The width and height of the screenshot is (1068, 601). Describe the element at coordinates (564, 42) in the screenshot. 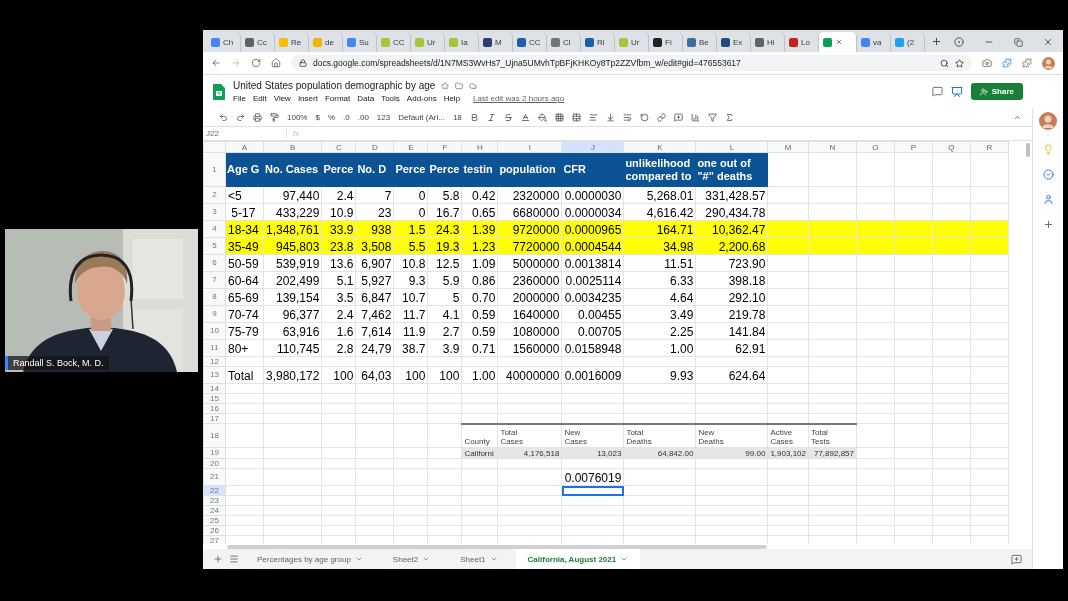

I see `browser-tab: Cl` at that location.